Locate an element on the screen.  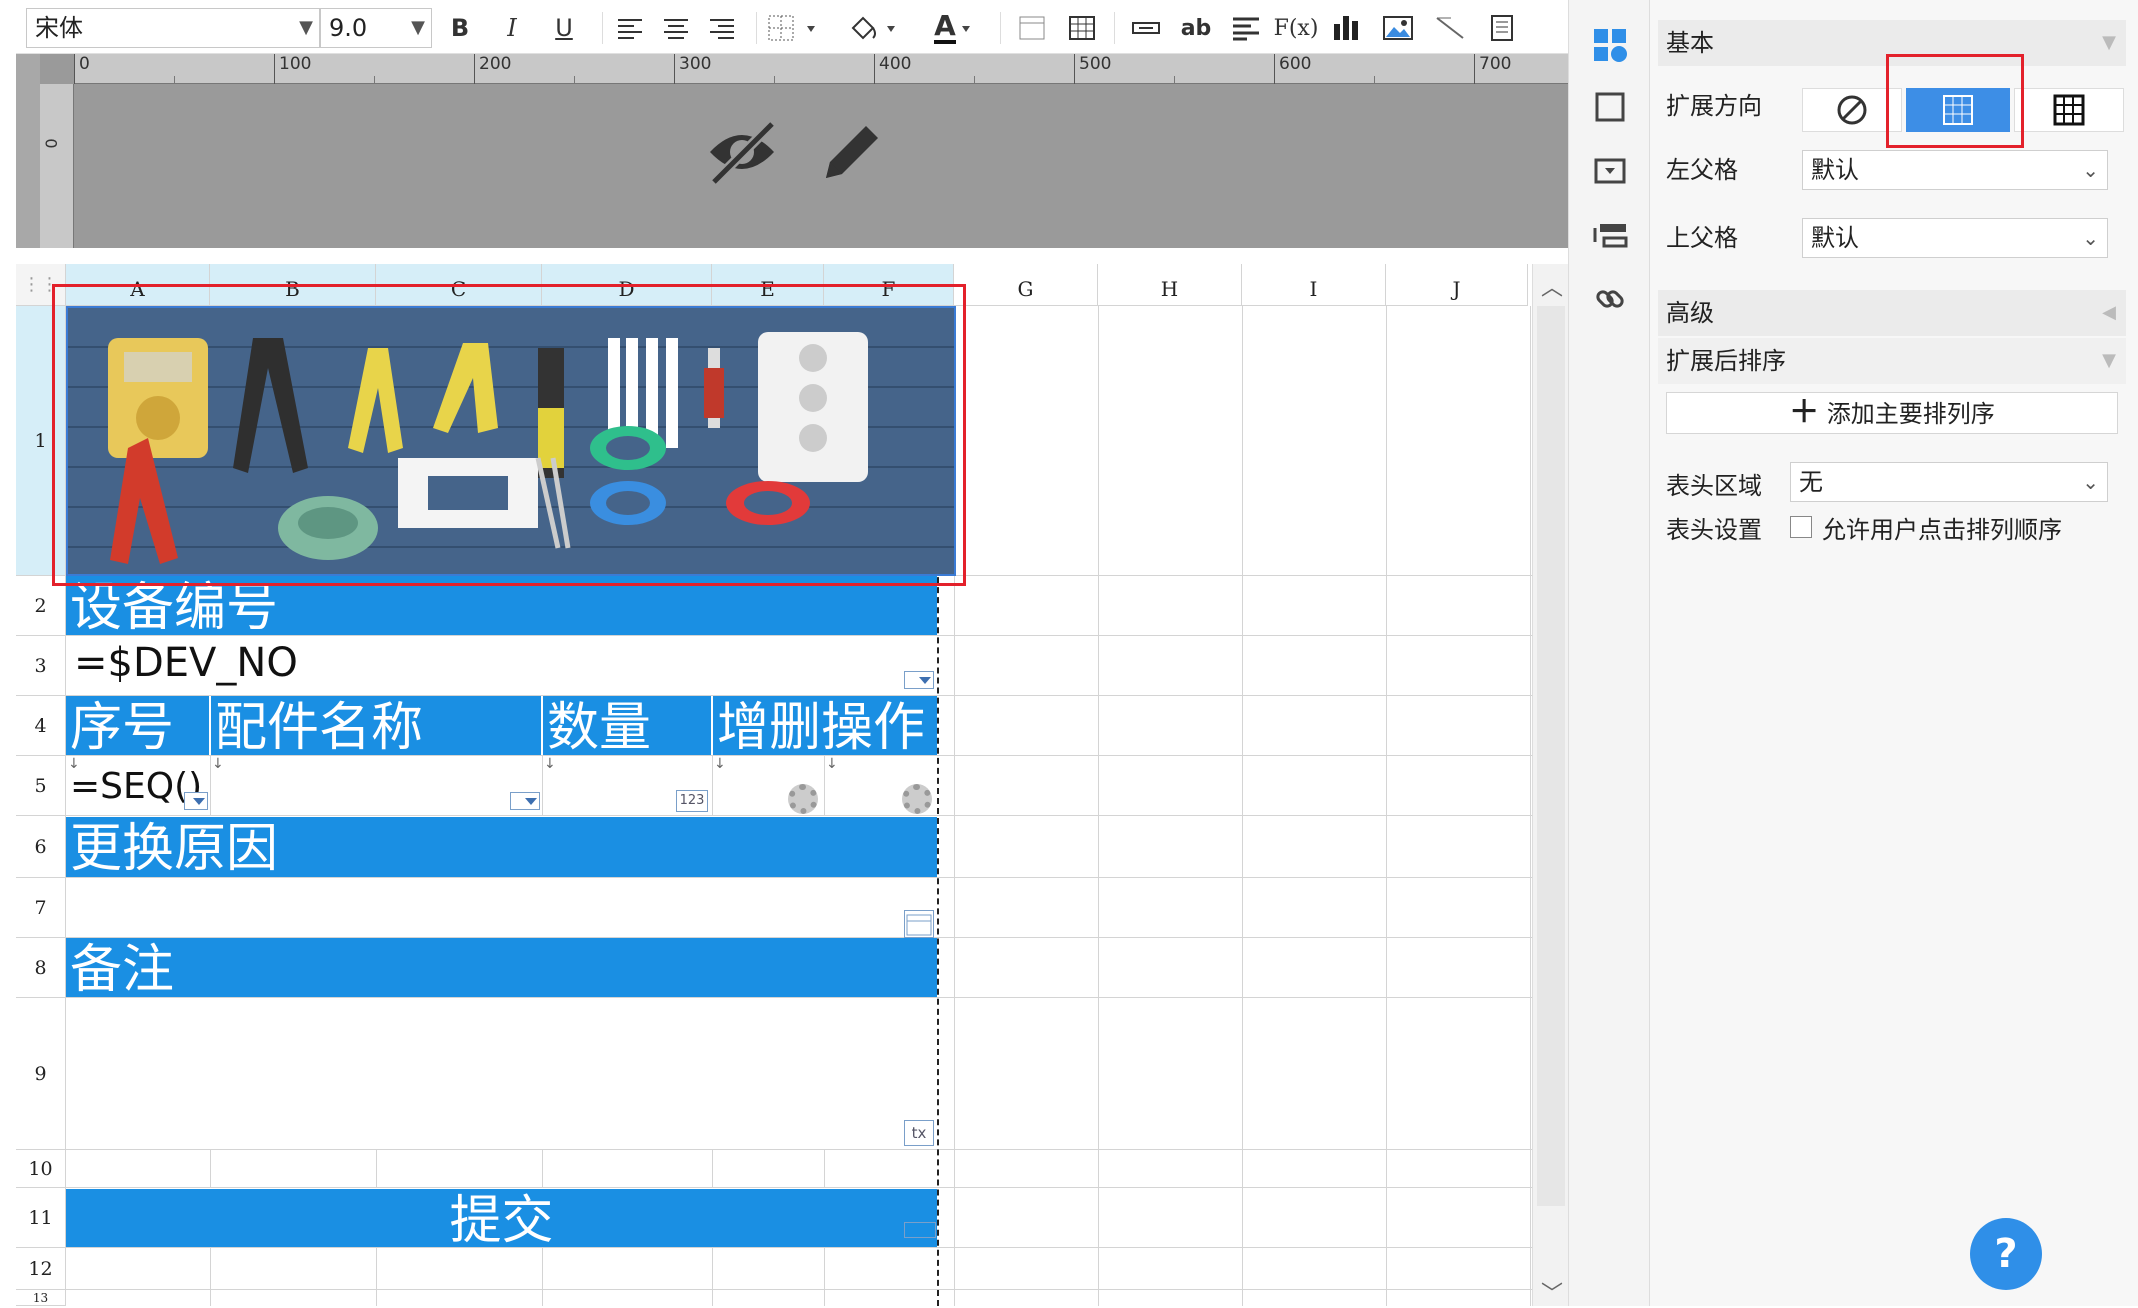
row-header-9: 9 is located at coordinates (41, 1074).